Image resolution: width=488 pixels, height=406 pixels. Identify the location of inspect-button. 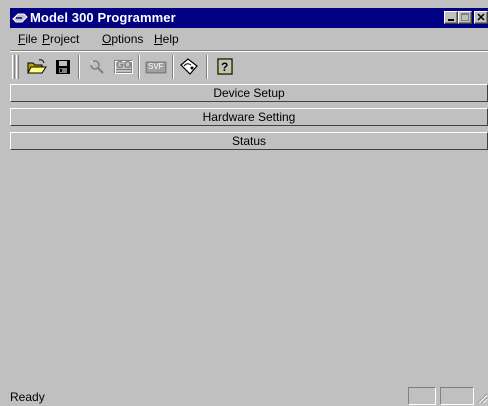
(97, 67).